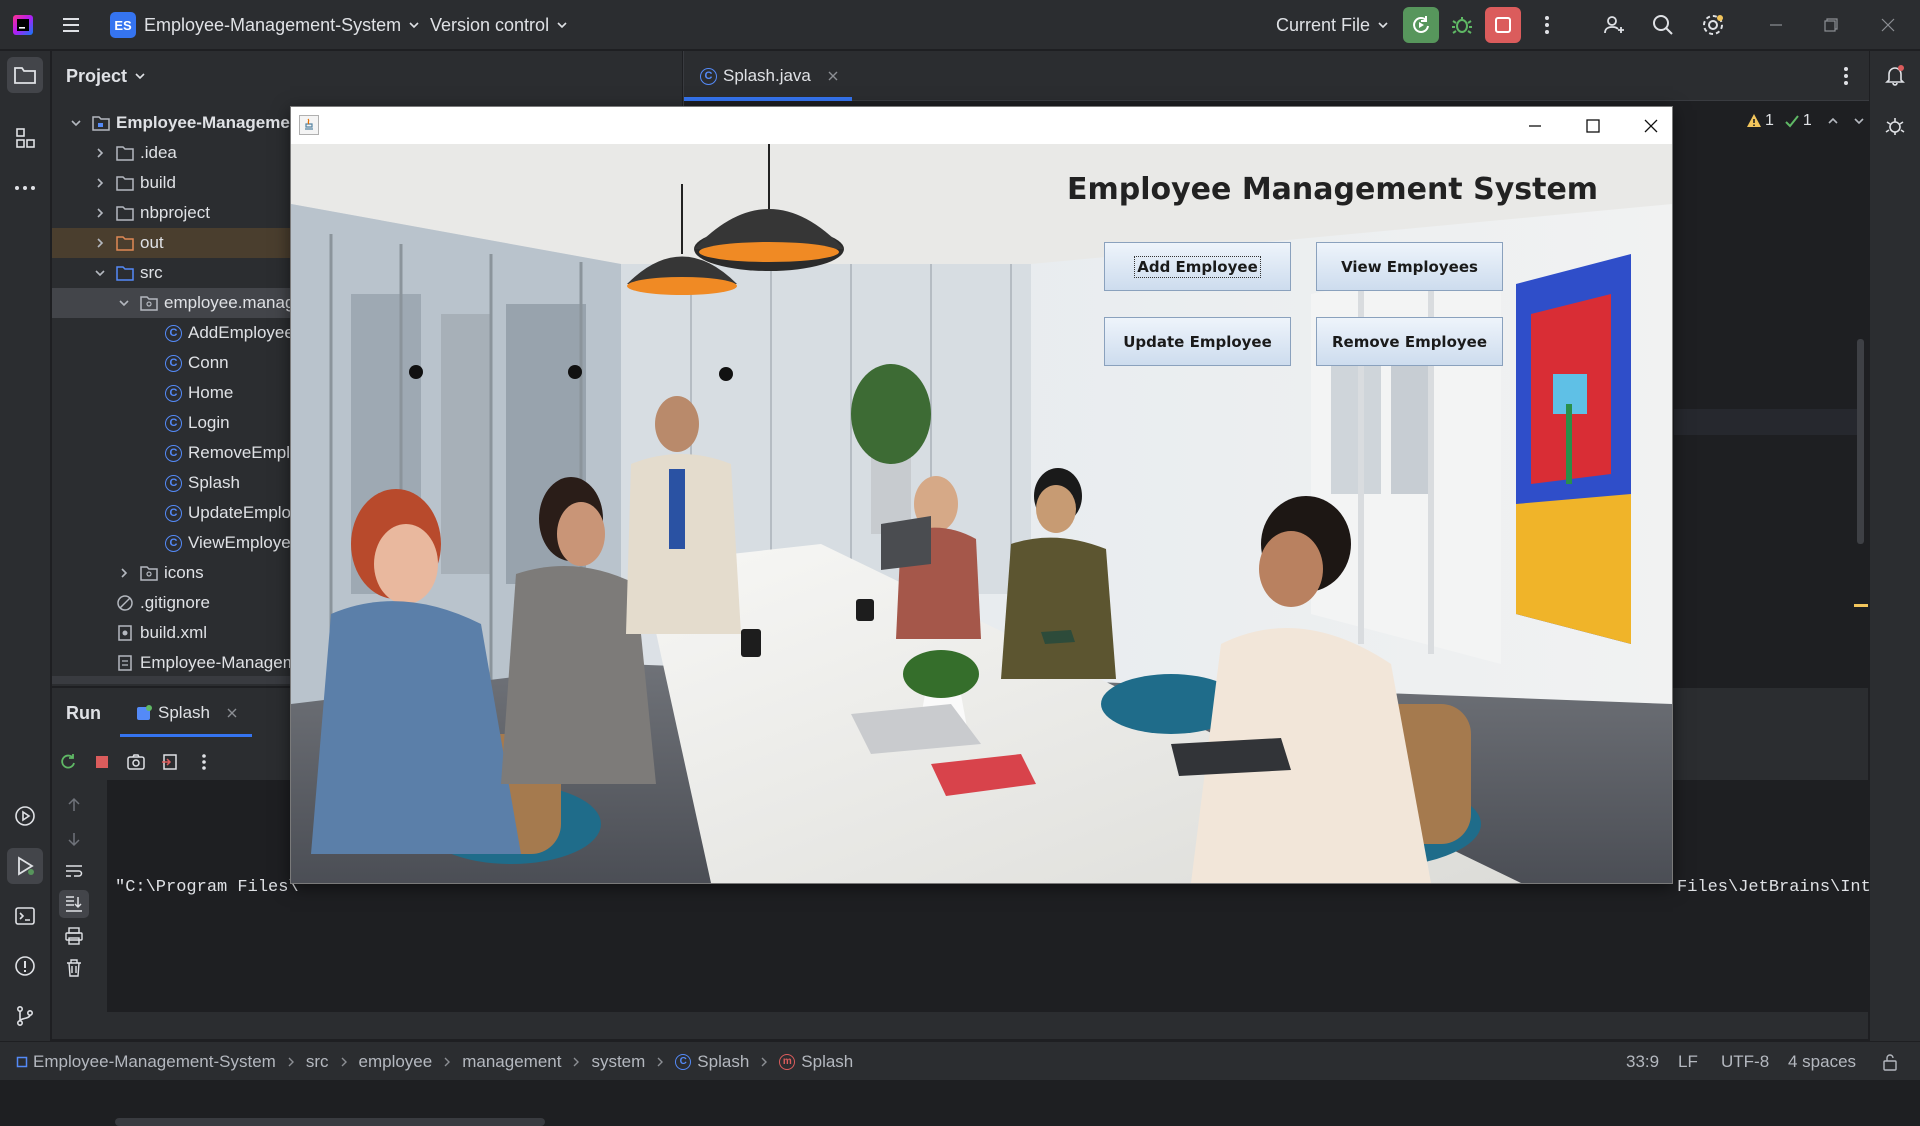  What do you see at coordinates (981, 125) in the screenshot?
I see `app-window-titlebar` at bounding box center [981, 125].